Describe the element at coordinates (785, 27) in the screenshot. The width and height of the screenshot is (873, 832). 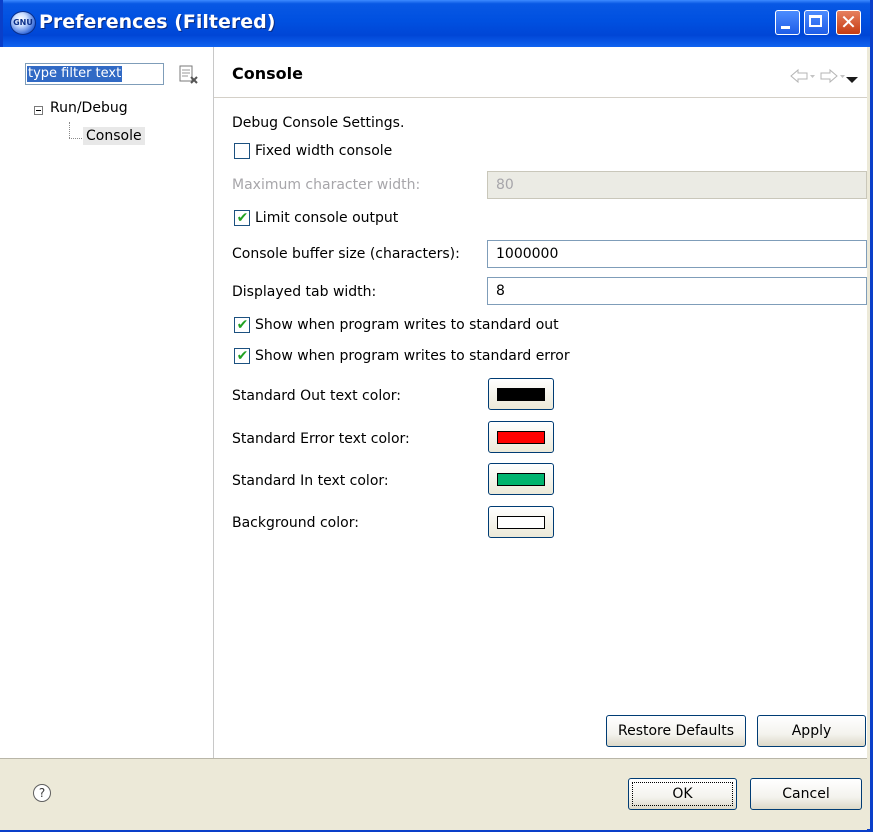
I see `minimize-icon` at that location.